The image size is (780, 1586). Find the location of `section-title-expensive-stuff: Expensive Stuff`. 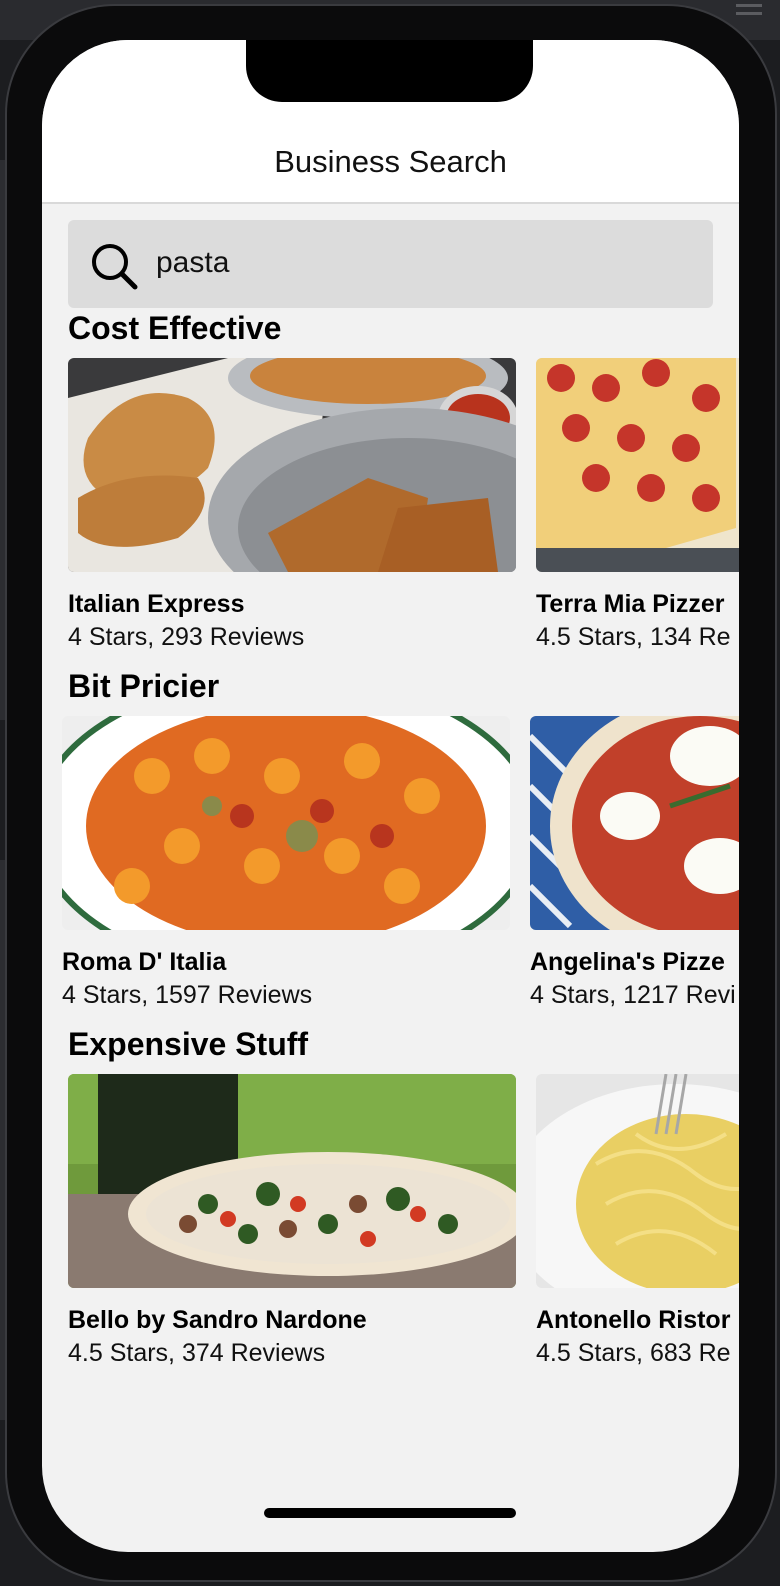

section-title-expensive-stuff: Expensive Stuff is located at coordinates (188, 1044).